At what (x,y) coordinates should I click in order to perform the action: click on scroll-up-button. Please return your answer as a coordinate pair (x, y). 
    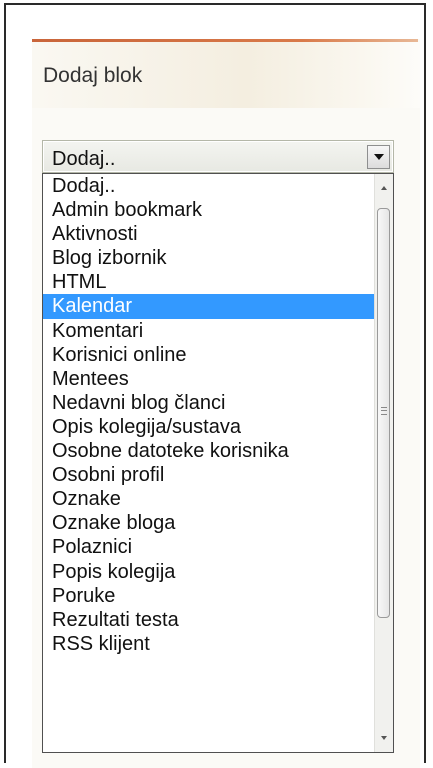
    Looking at the image, I should click on (384, 188).